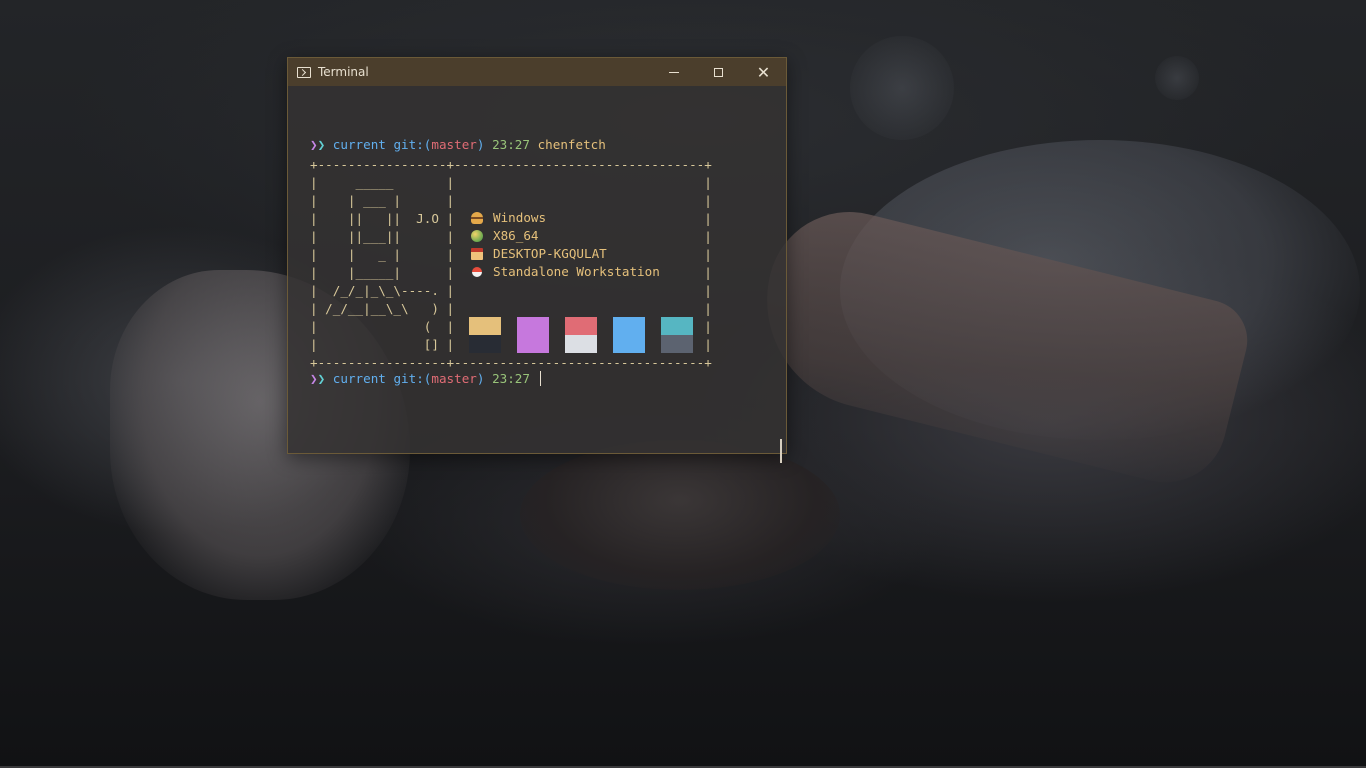 The height and width of the screenshot is (768, 1366). What do you see at coordinates (477, 218) in the screenshot?
I see `burger-icon` at bounding box center [477, 218].